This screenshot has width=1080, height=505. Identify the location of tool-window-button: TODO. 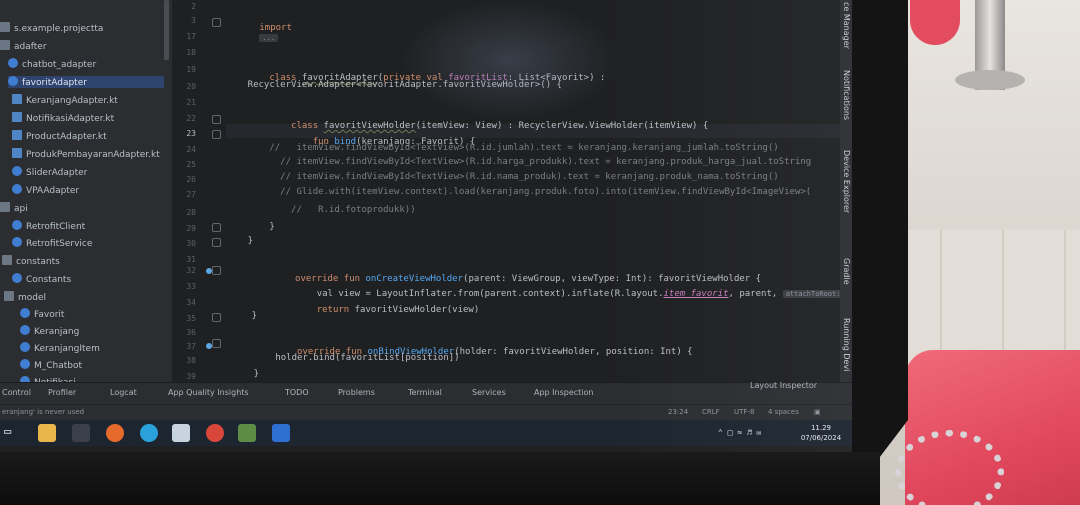
(297, 392).